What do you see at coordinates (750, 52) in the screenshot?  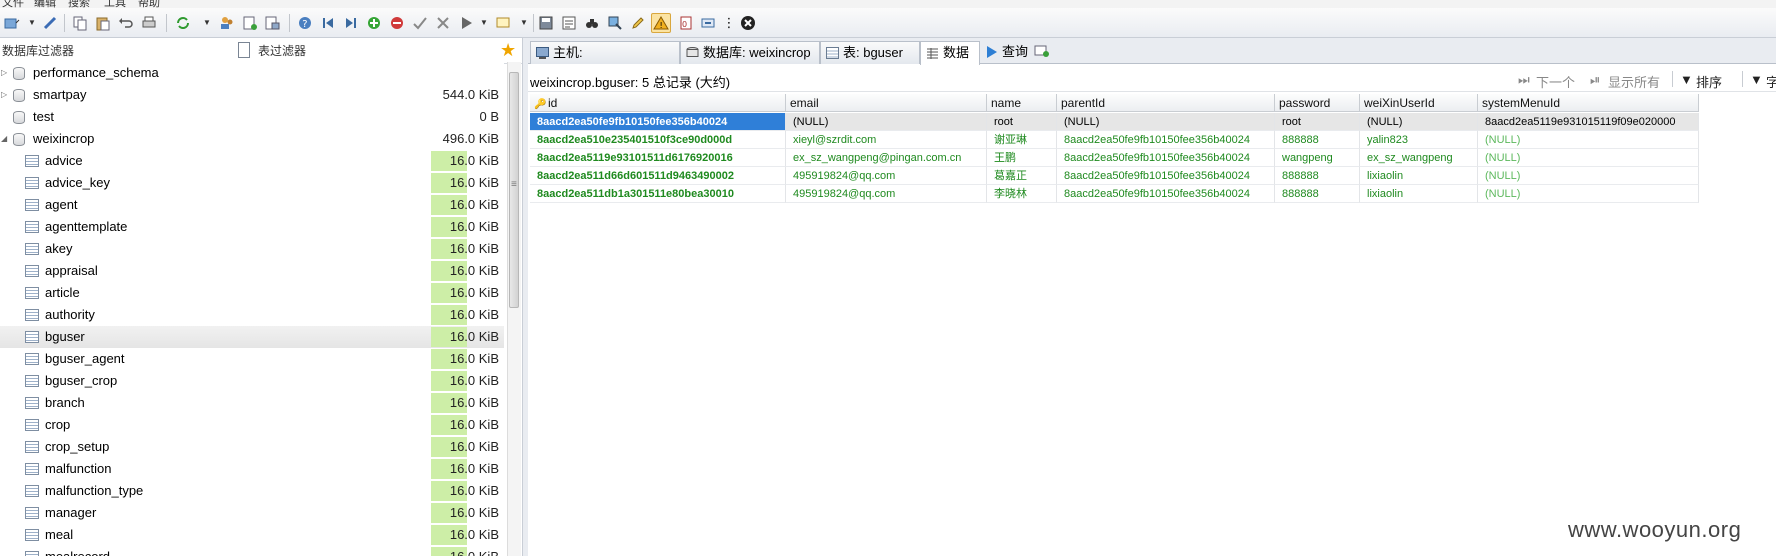 I see `tab-database: 数据库: weixincrop` at bounding box center [750, 52].